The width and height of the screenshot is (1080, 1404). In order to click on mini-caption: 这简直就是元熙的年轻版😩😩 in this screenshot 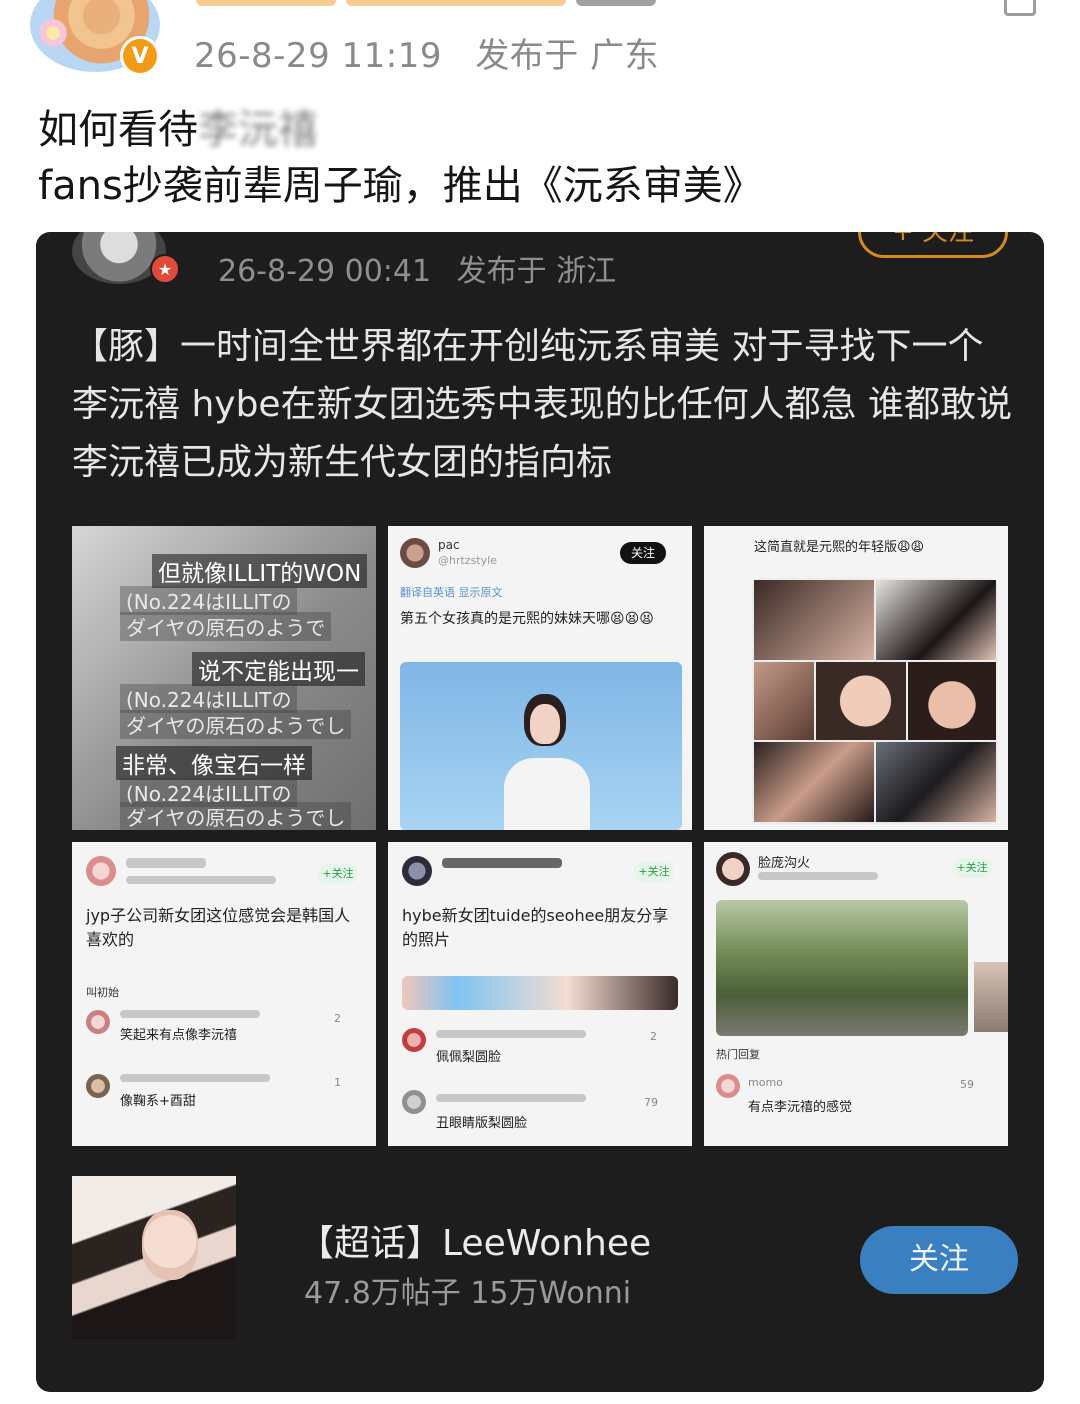, I will do `click(839, 547)`.